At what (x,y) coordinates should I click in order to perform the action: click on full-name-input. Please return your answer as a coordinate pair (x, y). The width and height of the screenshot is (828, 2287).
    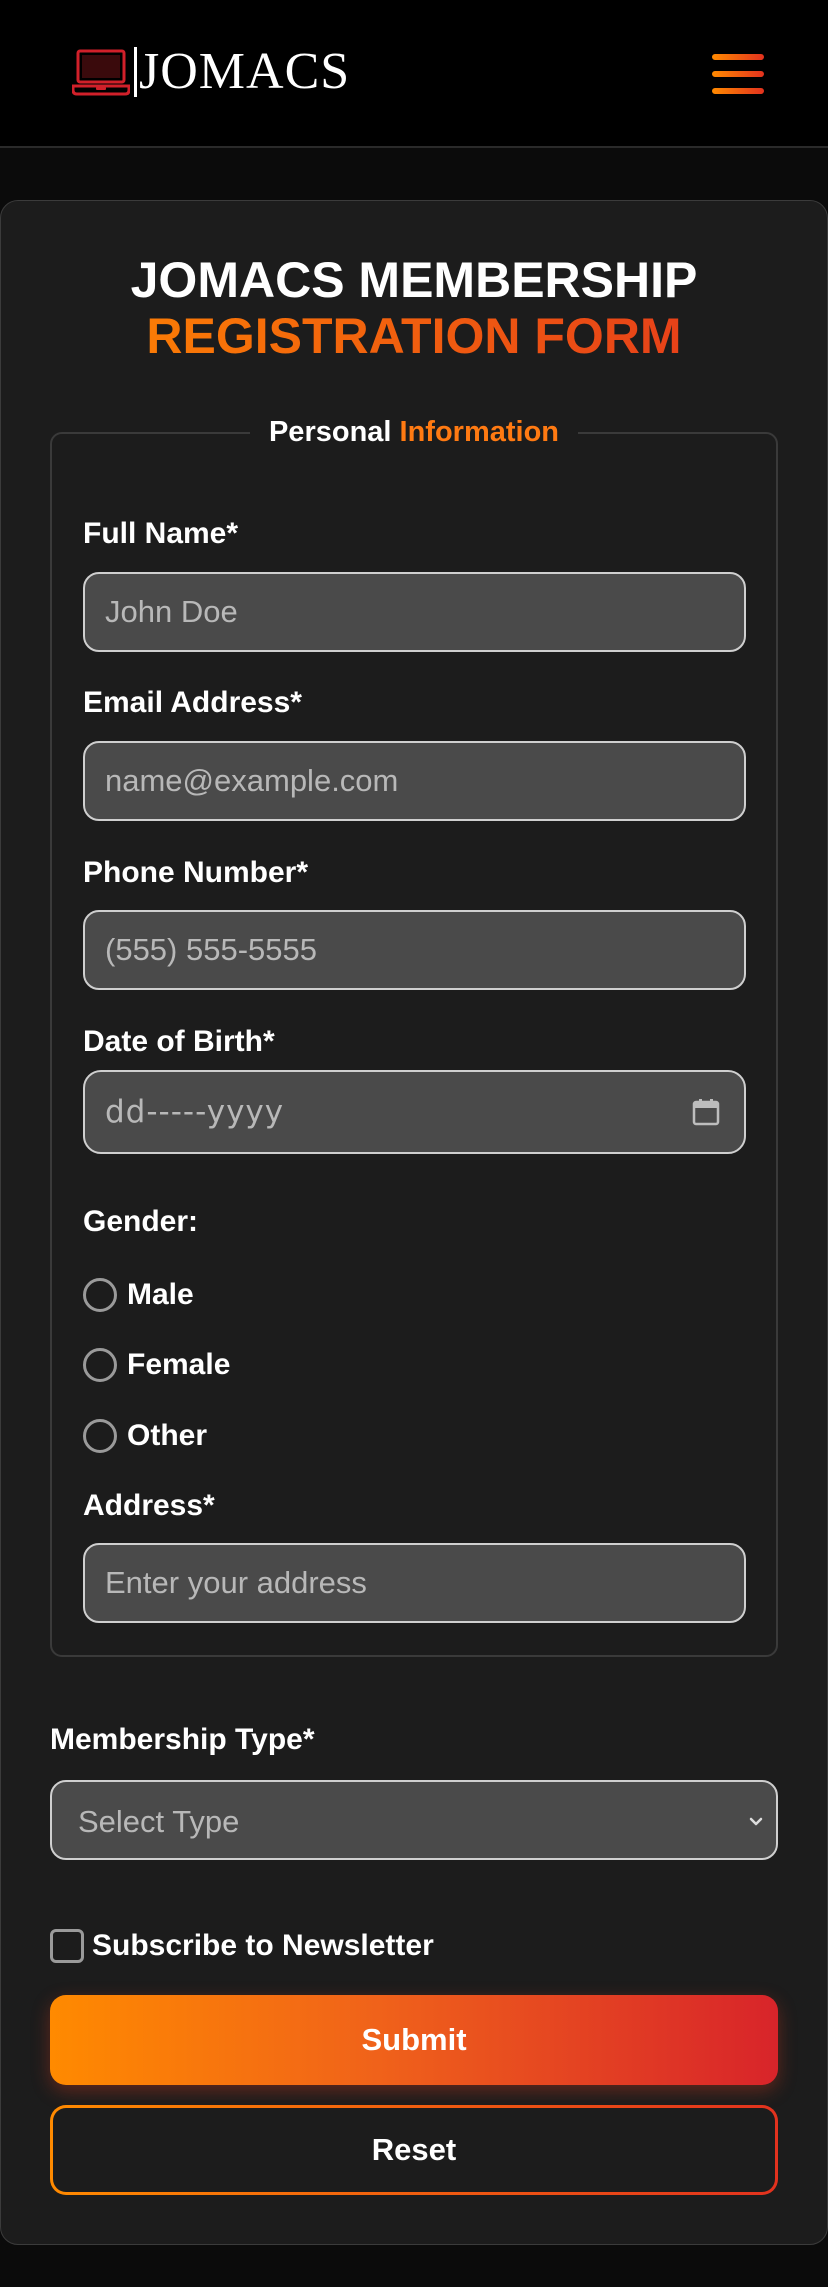
    Looking at the image, I should click on (414, 612).